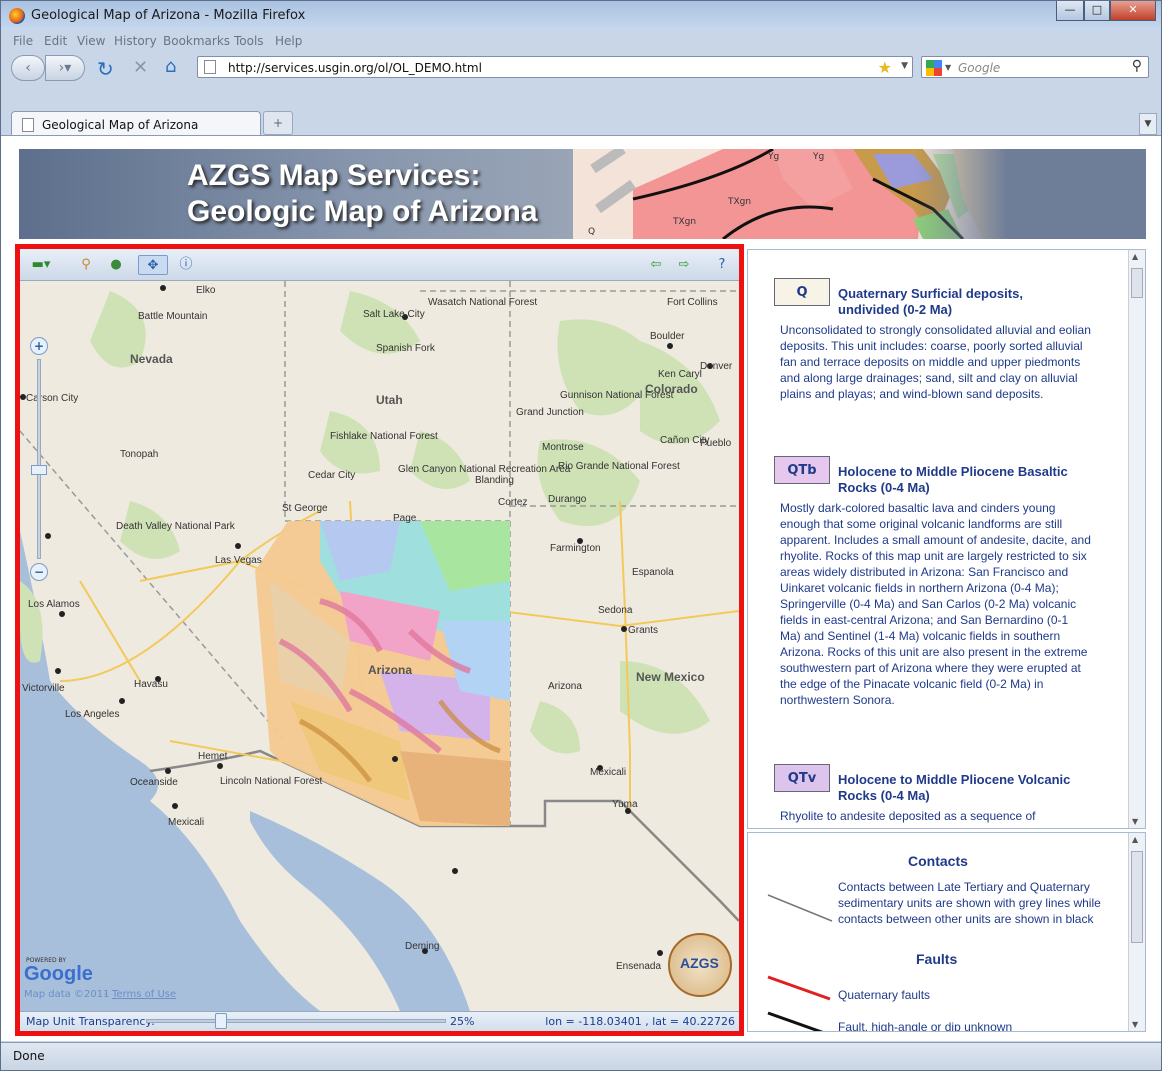  I want to click on menu-history: History, so click(135, 41).